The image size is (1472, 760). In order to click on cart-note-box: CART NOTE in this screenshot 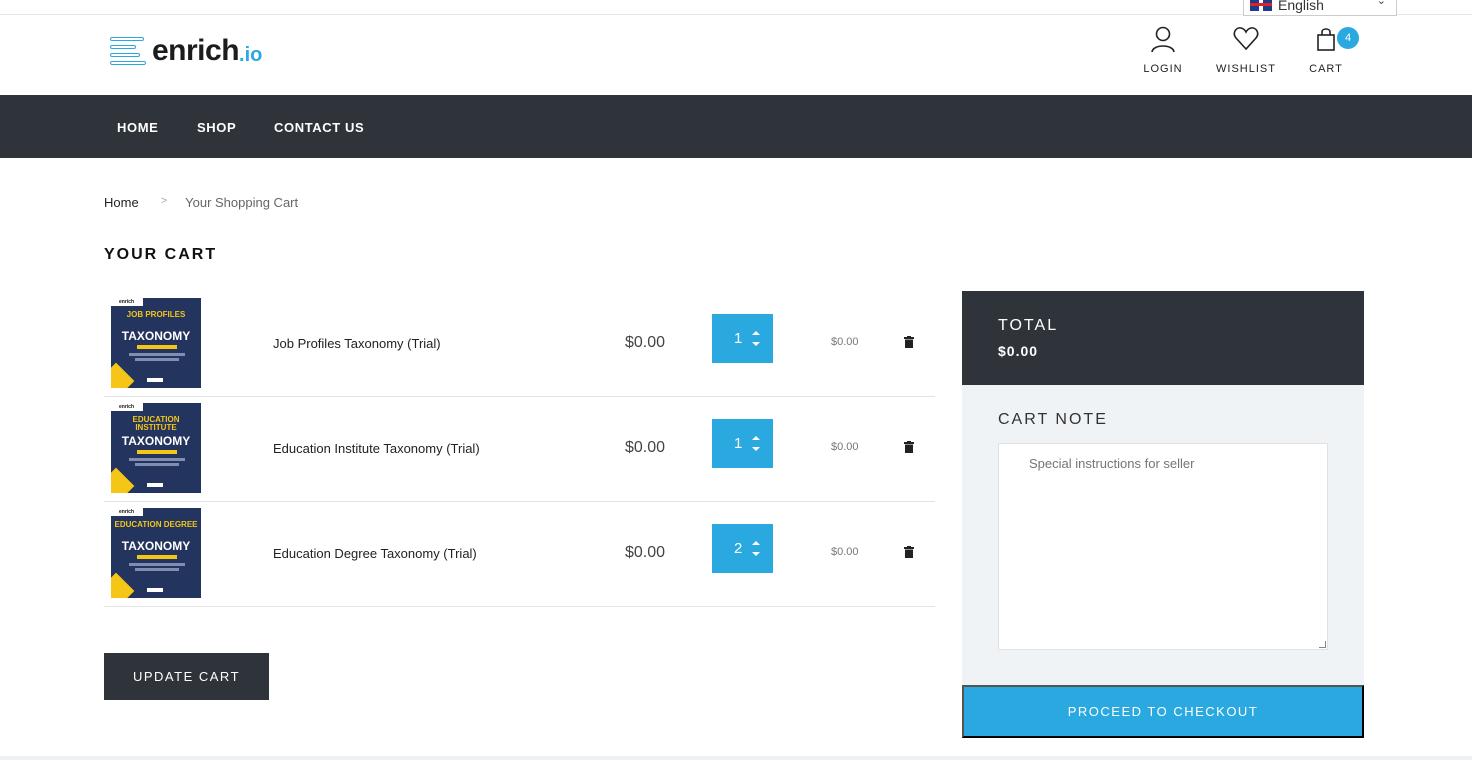, I will do `click(1163, 535)`.